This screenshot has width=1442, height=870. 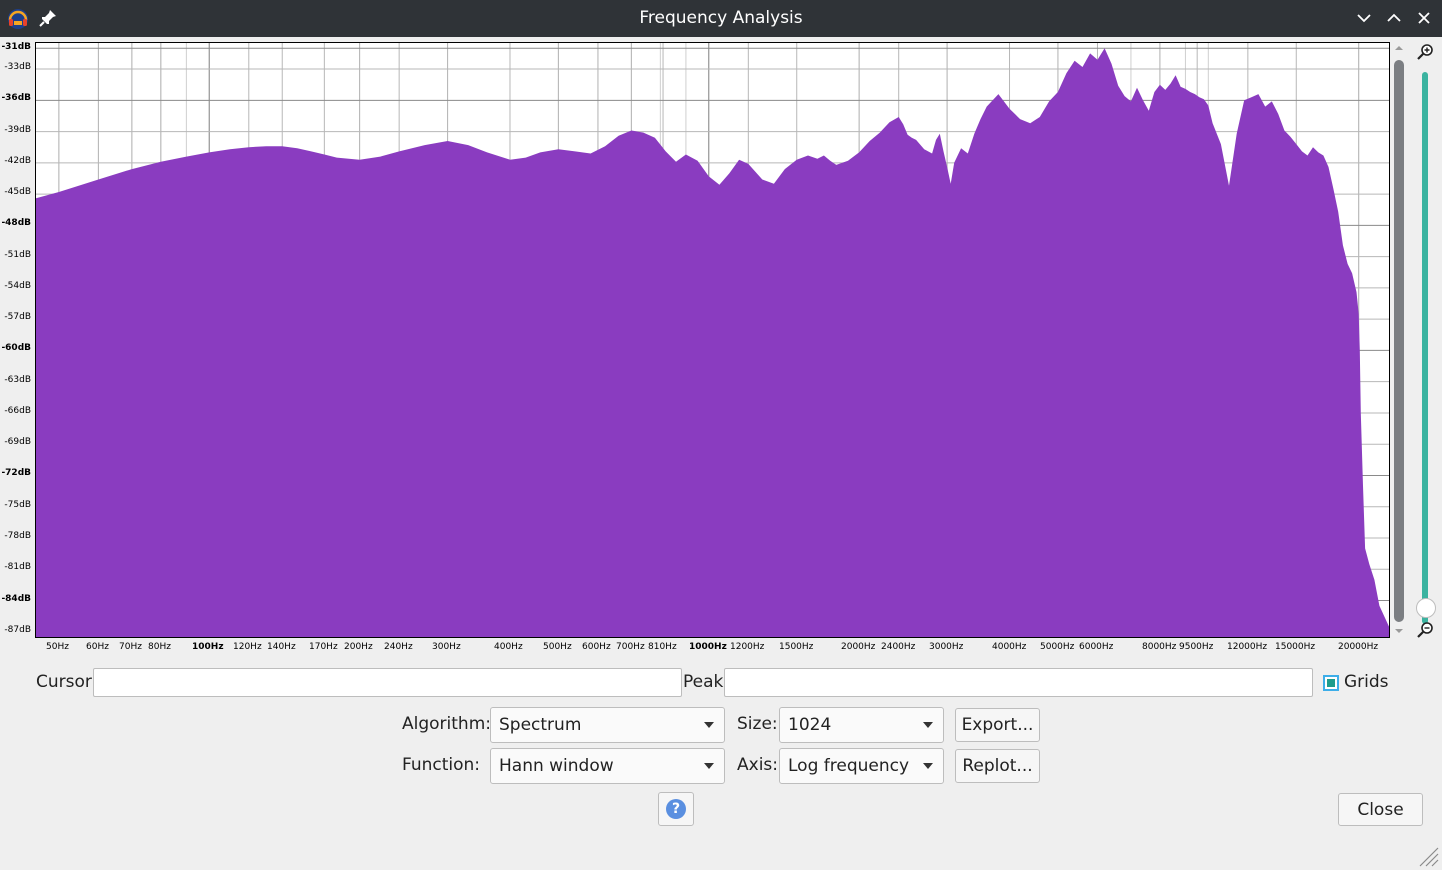 I want to click on x-tick-label: 120Hz, so click(x=247, y=647).